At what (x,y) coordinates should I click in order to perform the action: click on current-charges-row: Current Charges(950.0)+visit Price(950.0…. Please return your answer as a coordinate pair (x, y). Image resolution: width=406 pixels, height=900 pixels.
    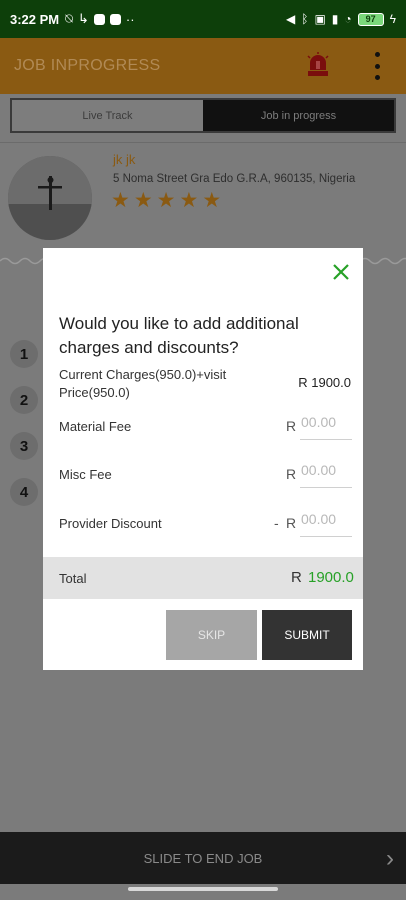
    Looking at the image, I should click on (205, 386).